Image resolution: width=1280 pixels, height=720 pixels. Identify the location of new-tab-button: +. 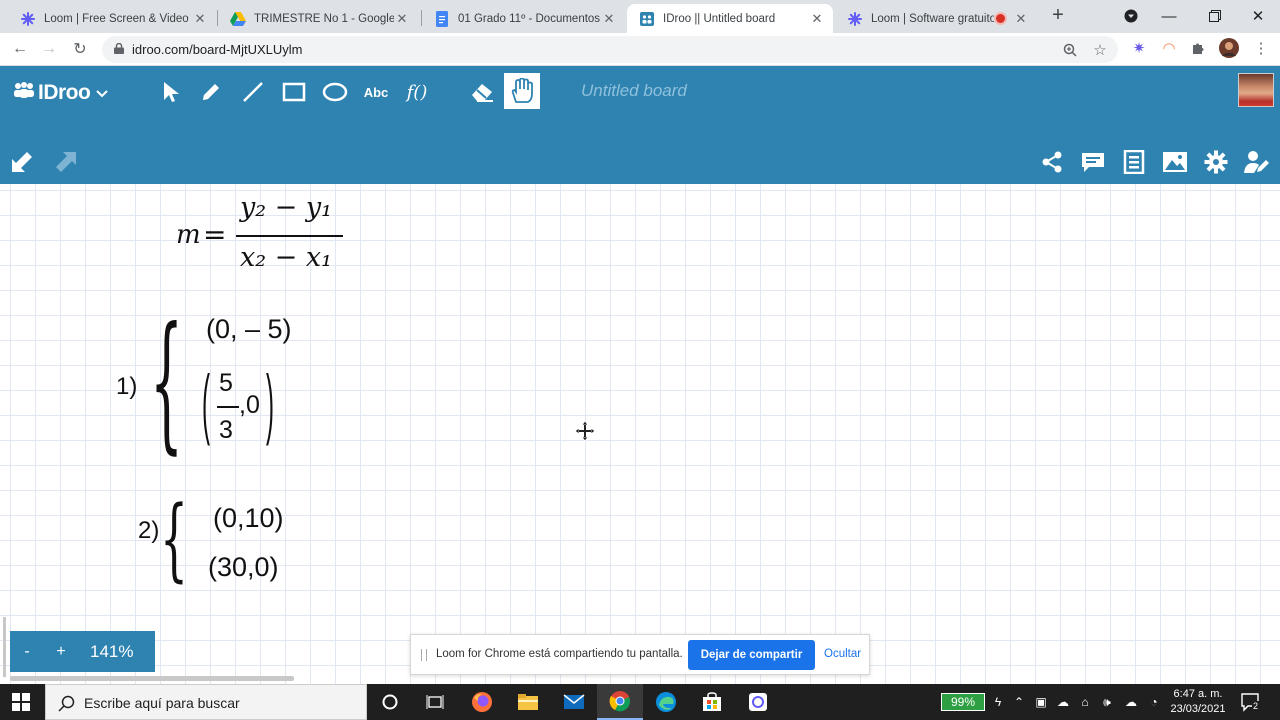
(1058, 15).